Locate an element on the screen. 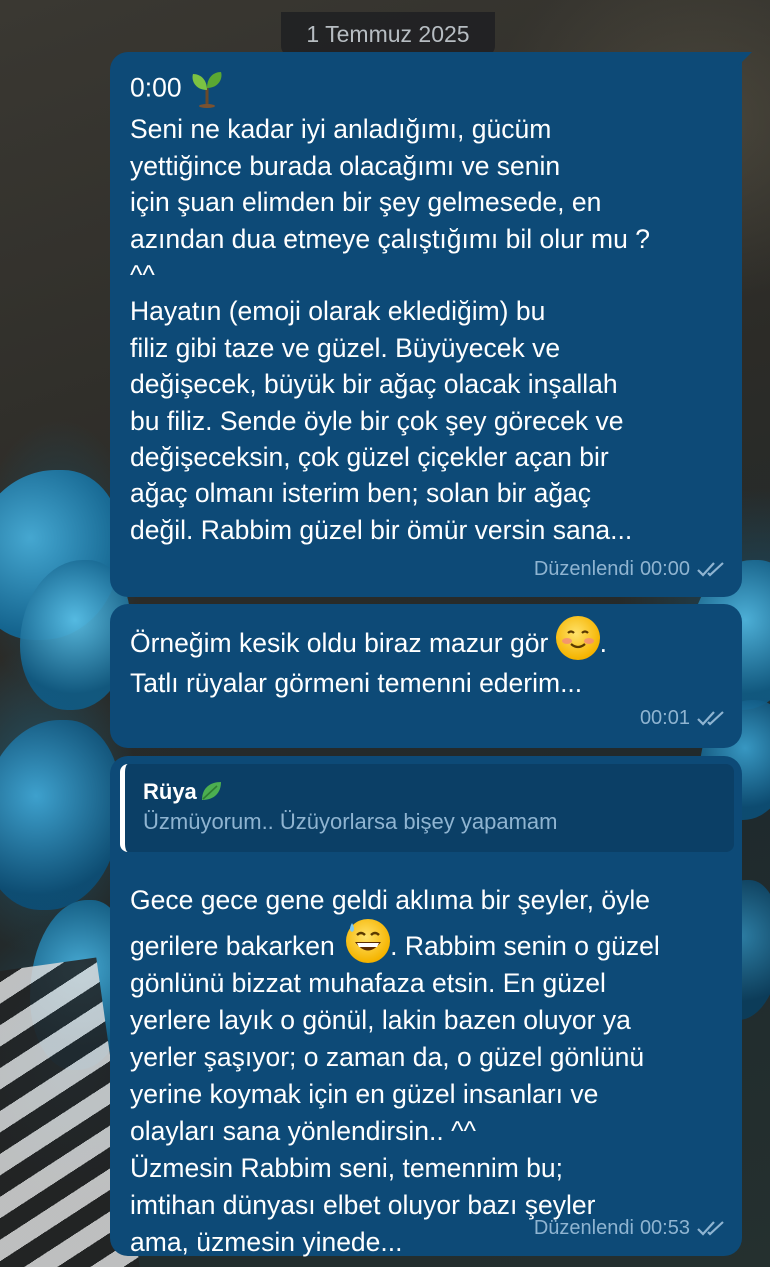  message-meta: Düzenlendi 00:00 is located at coordinates (630, 569).